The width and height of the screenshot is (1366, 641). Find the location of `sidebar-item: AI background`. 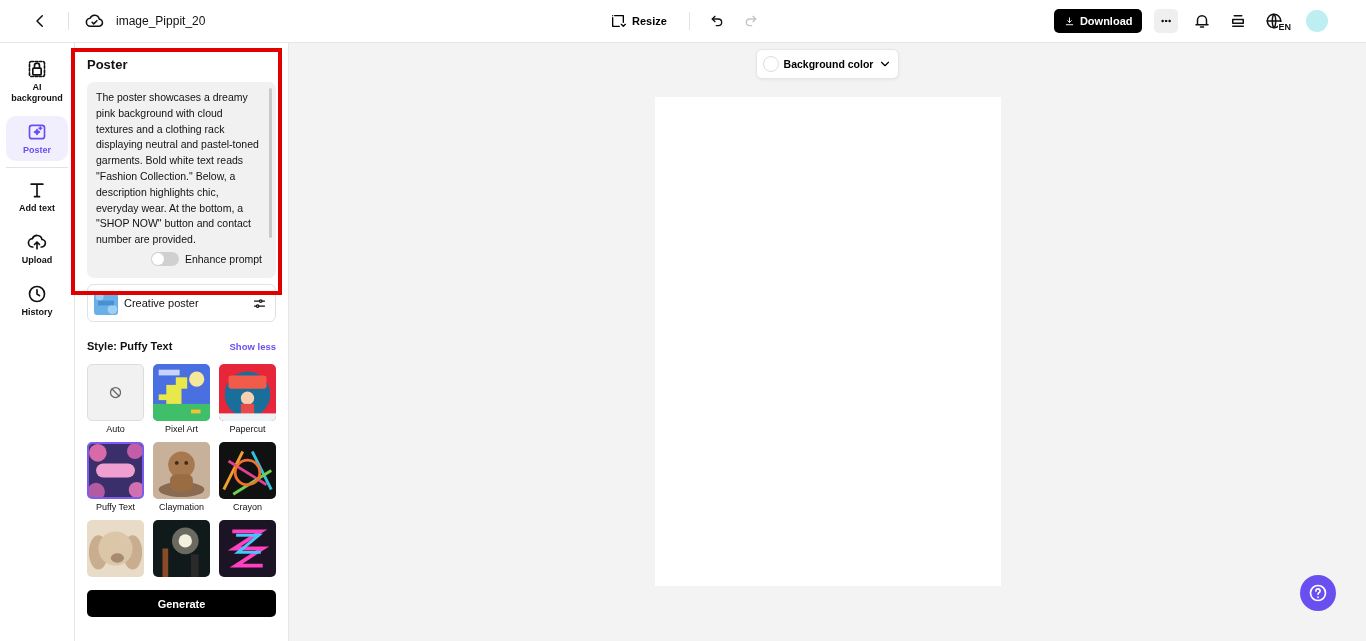

sidebar-item: AI background is located at coordinates (37, 81).